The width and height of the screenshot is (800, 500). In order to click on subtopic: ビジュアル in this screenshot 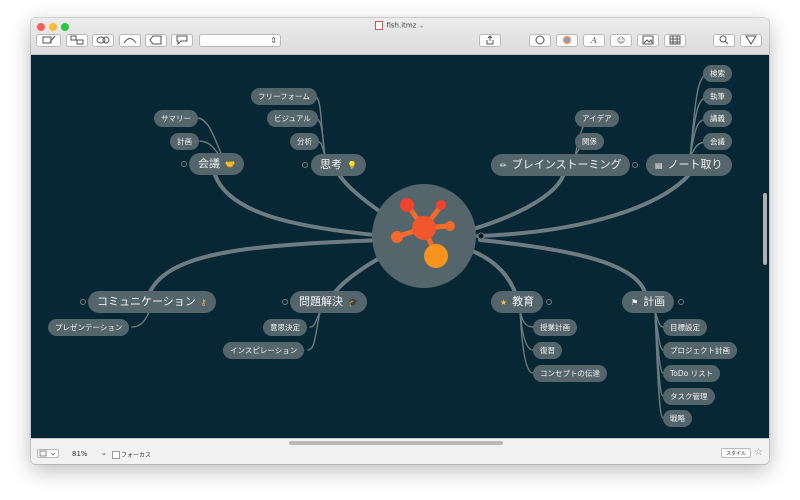, I will do `click(292, 118)`.